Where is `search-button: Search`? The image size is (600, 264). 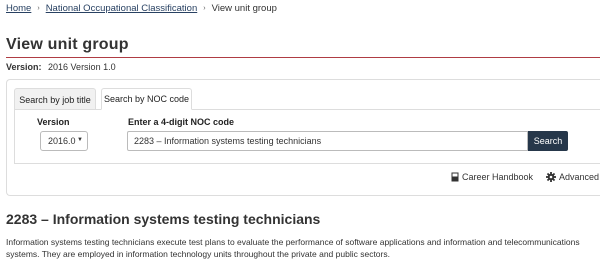 search-button: Search is located at coordinates (548, 141).